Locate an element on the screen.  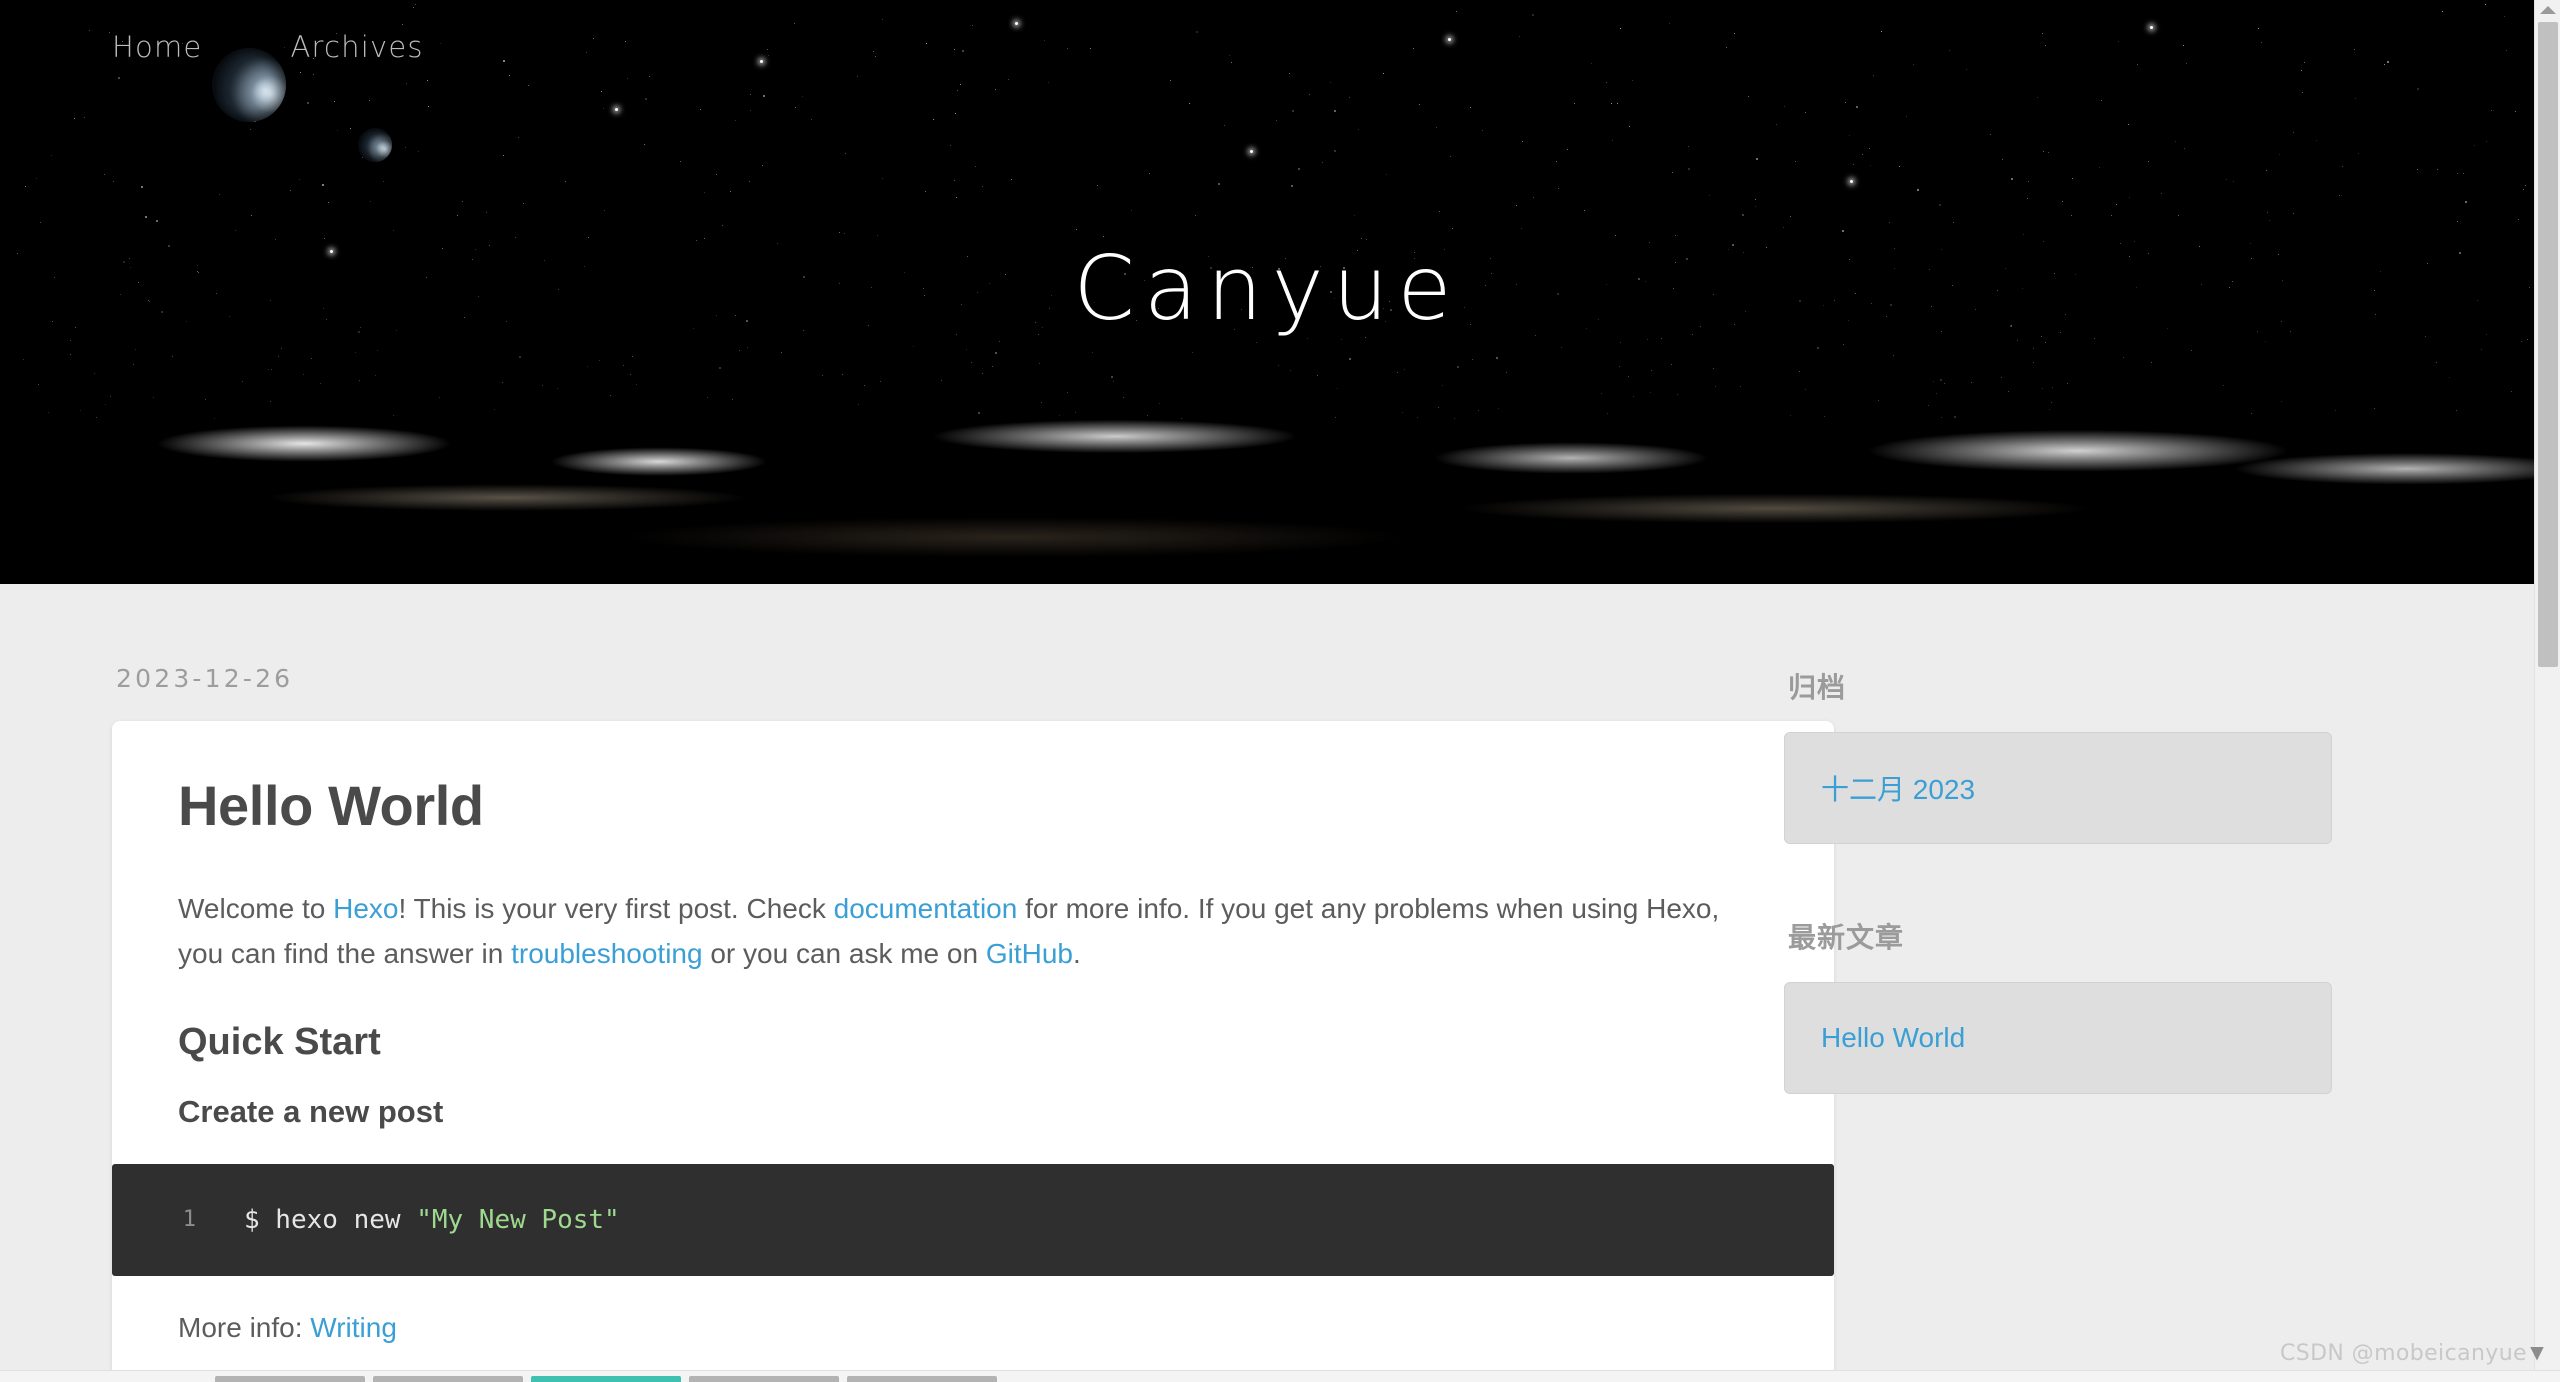
sidebar-item-recent-post: Hello World is located at coordinates (1893, 1038).